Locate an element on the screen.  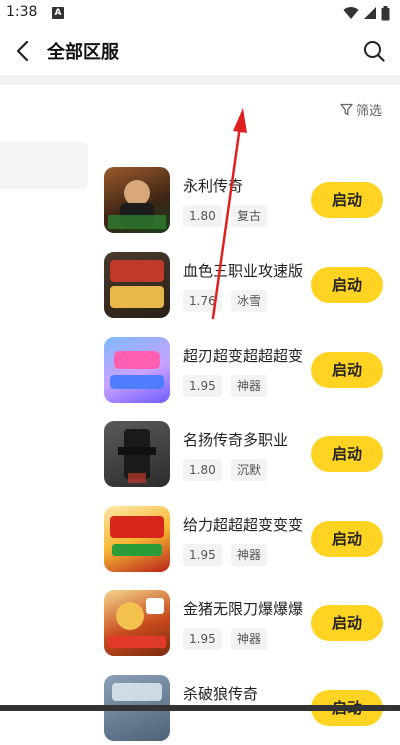
game-name: 杀破狼传奇 is located at coordinates (221, 694).